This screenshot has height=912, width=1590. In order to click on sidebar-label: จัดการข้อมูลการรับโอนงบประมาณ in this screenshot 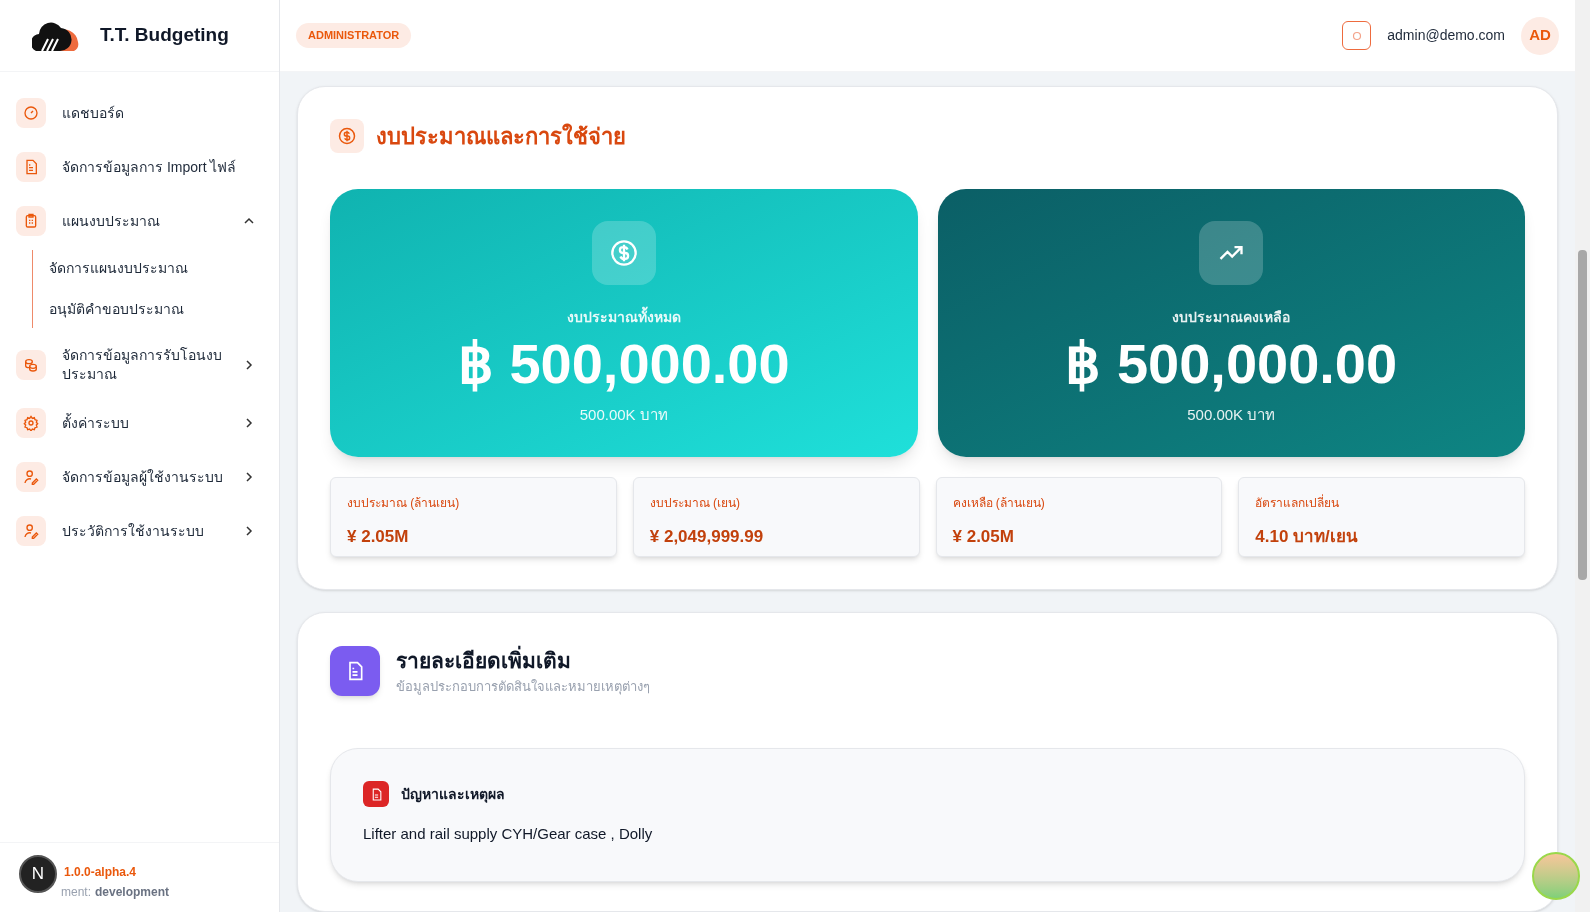, I will do `click(142, 365)`.